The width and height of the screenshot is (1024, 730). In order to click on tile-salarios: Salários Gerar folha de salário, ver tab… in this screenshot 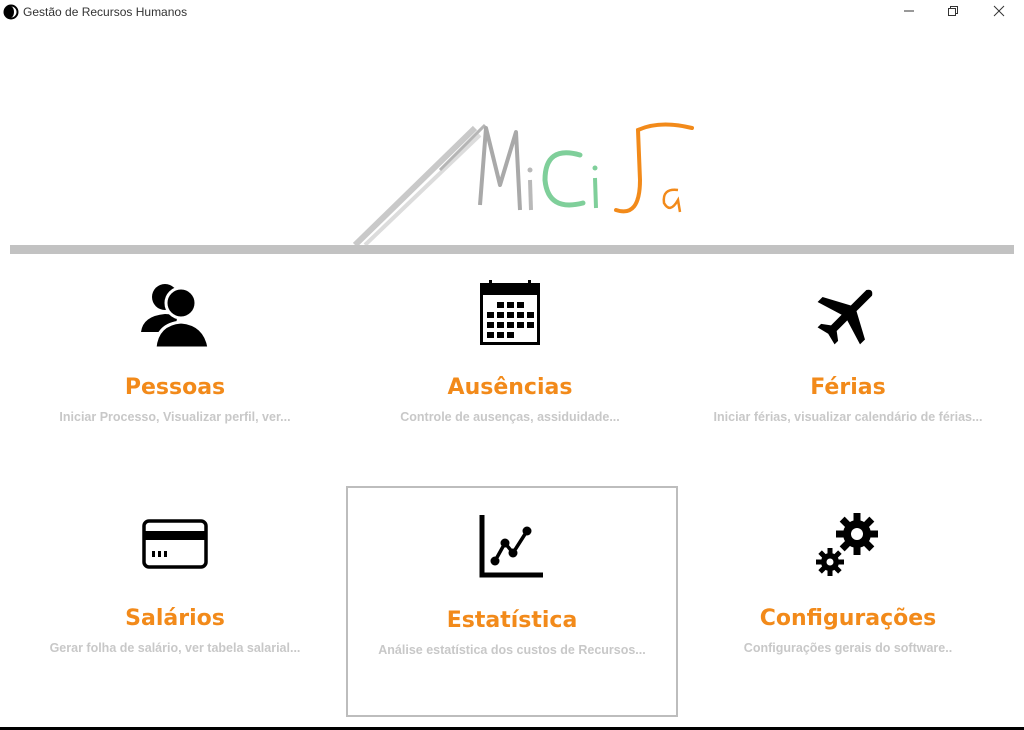, I will do `click(175, 604)`.